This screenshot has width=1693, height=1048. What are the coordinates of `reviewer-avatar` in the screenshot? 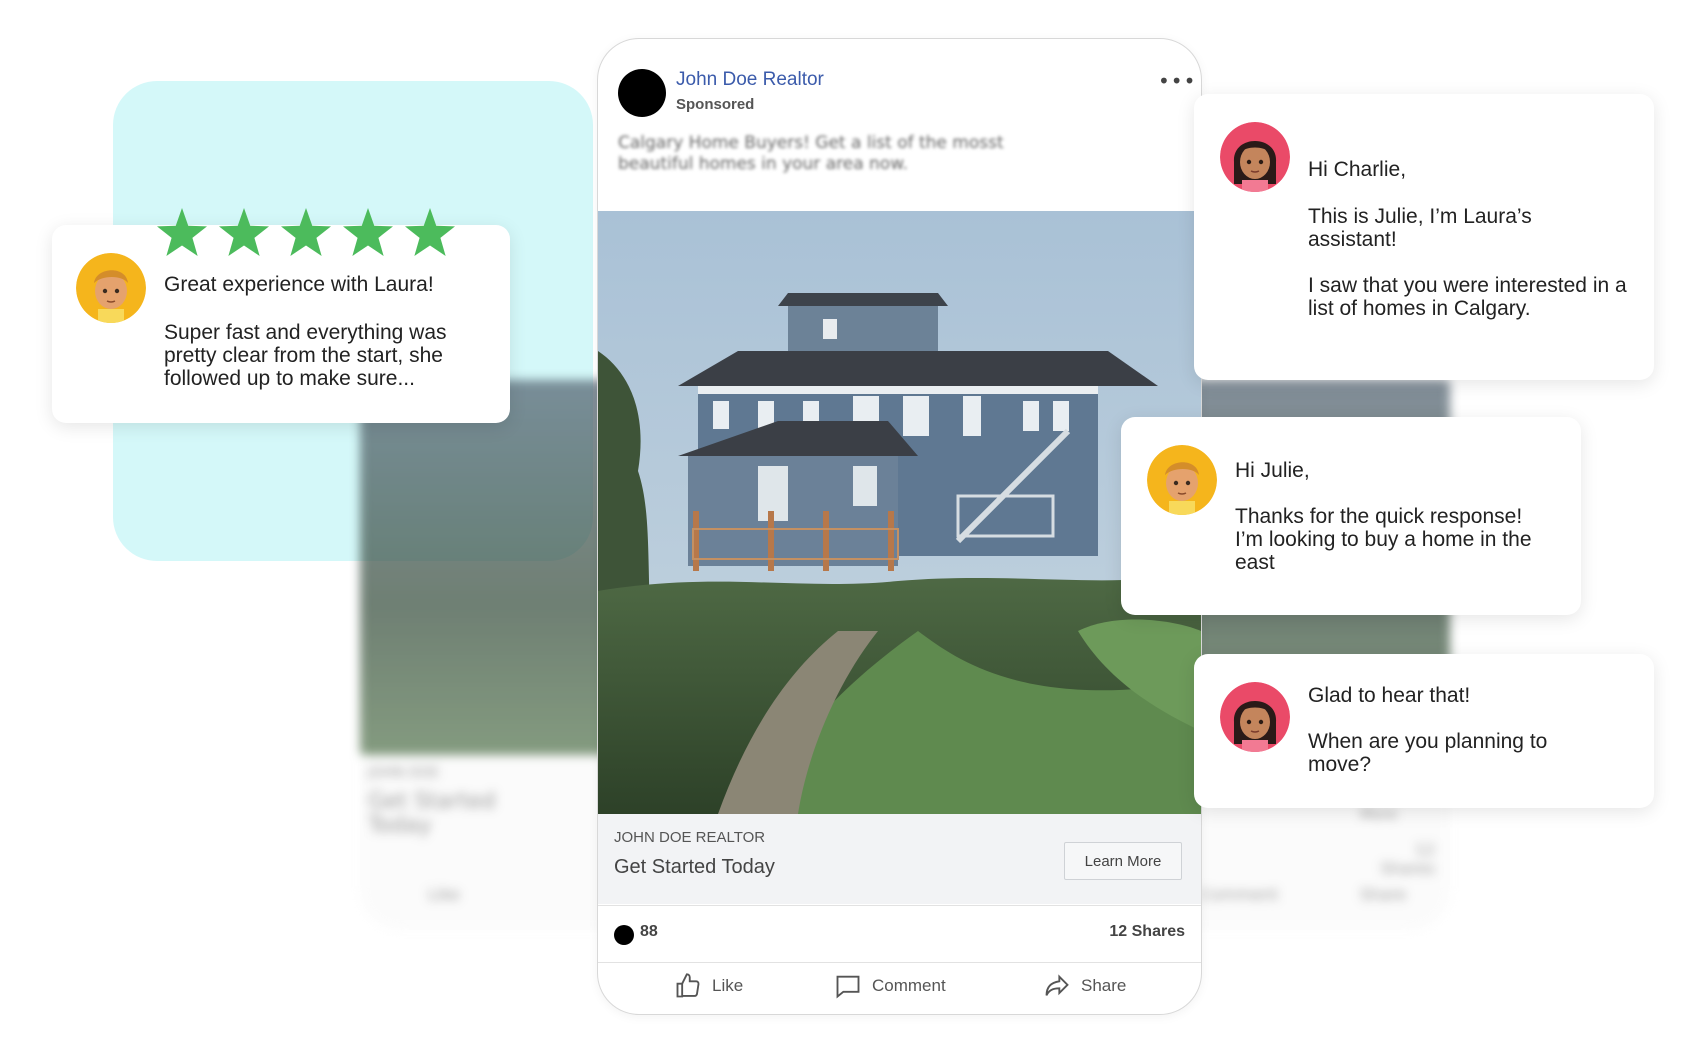 It's located at (111, 288).